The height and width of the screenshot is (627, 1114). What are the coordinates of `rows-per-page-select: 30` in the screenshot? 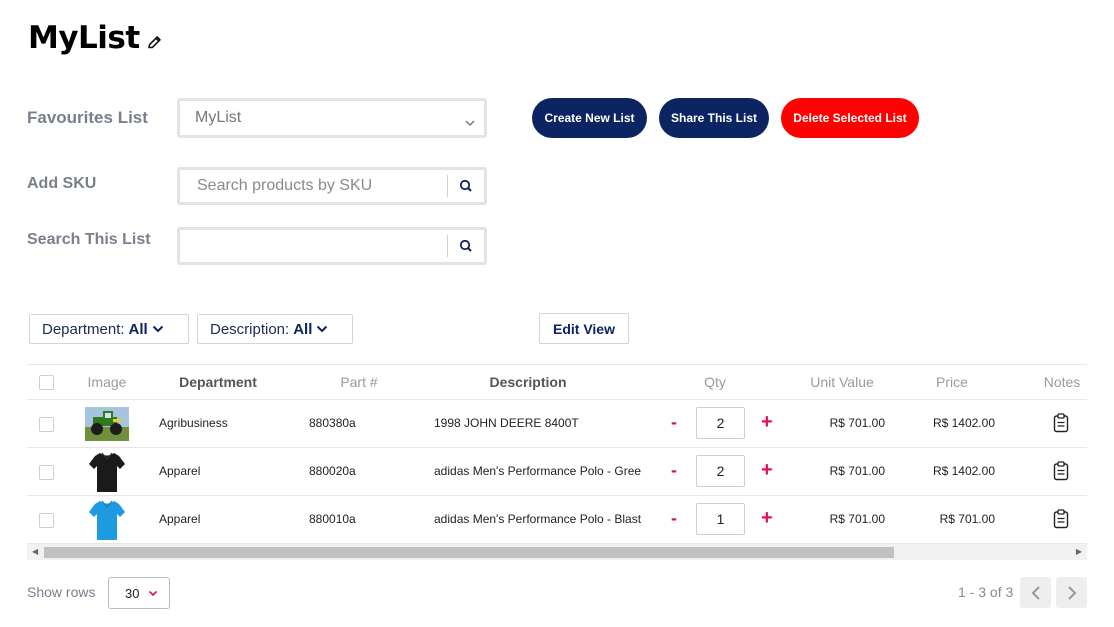 It's located at (139, 593).